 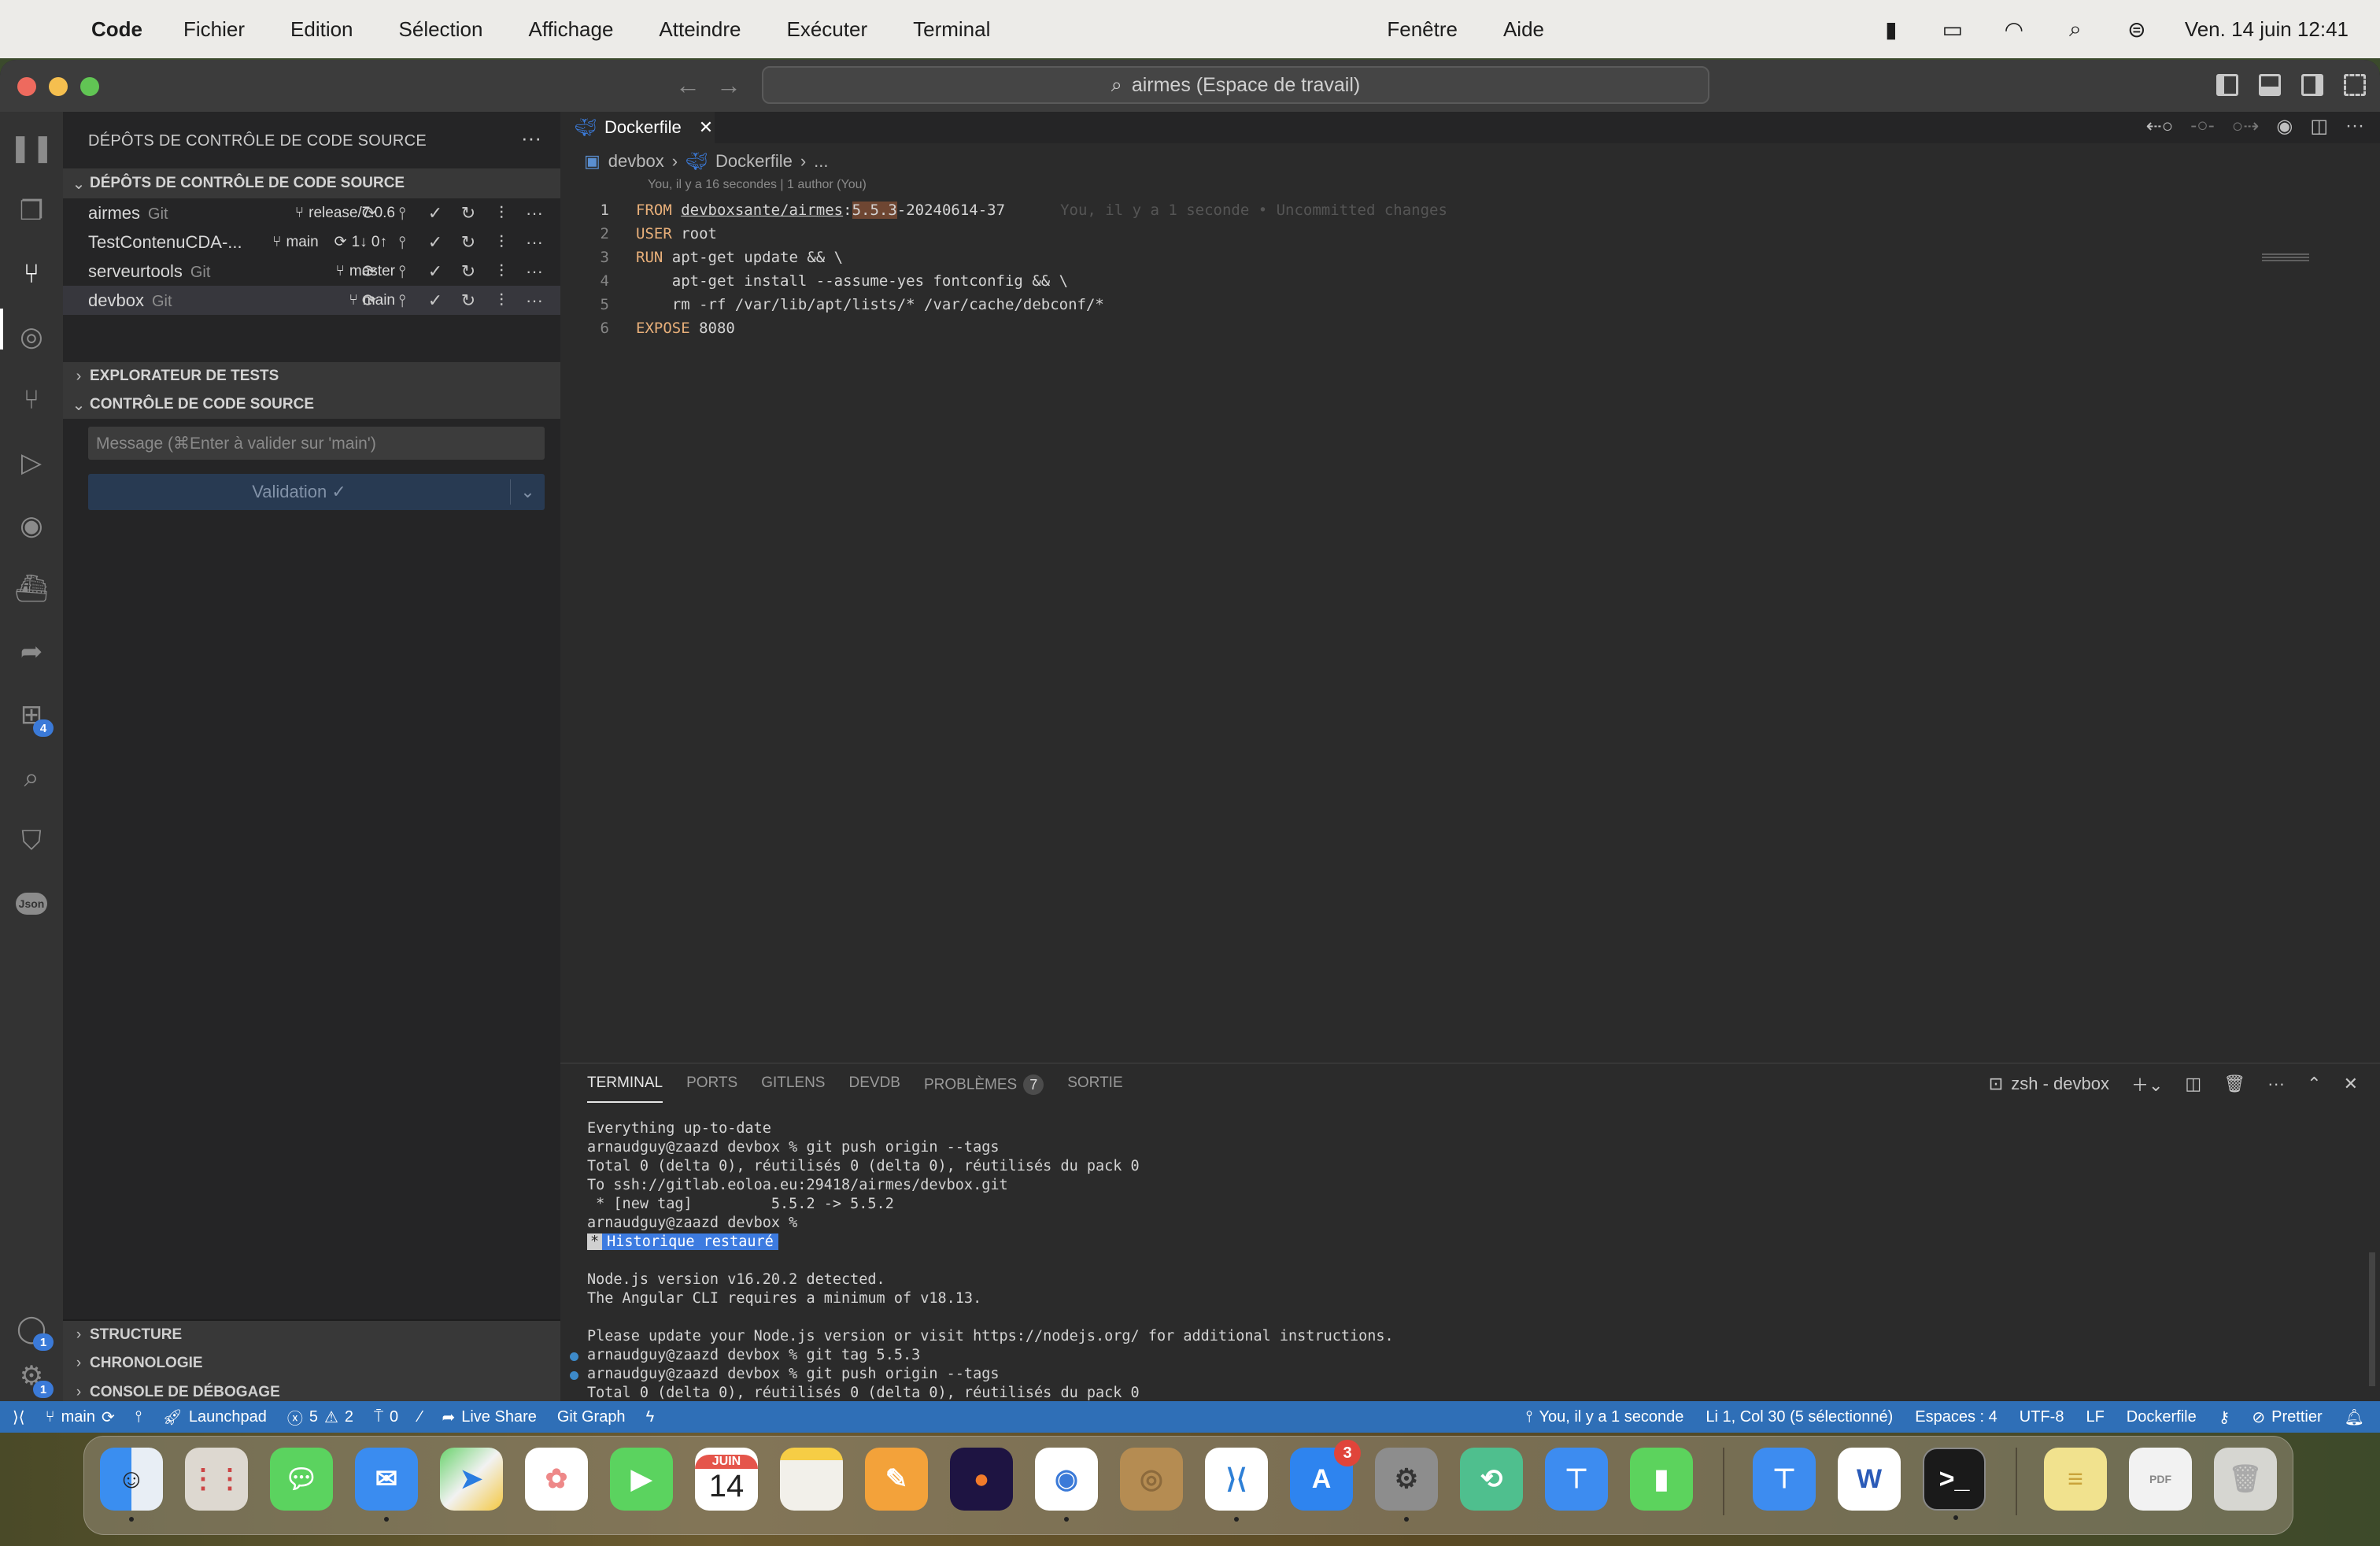 I want to click on extensions-icon: ⊞ 4, so click(x=34, y=717).